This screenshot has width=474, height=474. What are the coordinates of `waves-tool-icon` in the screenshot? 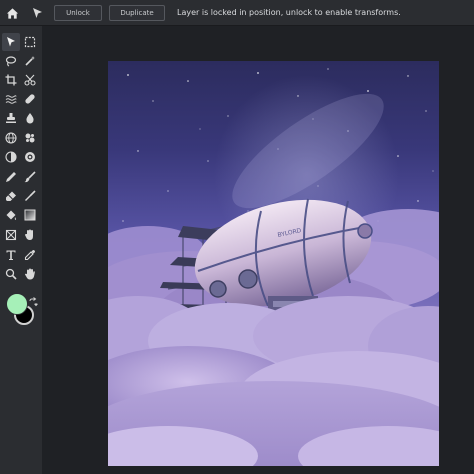 It's located at (11, 99).